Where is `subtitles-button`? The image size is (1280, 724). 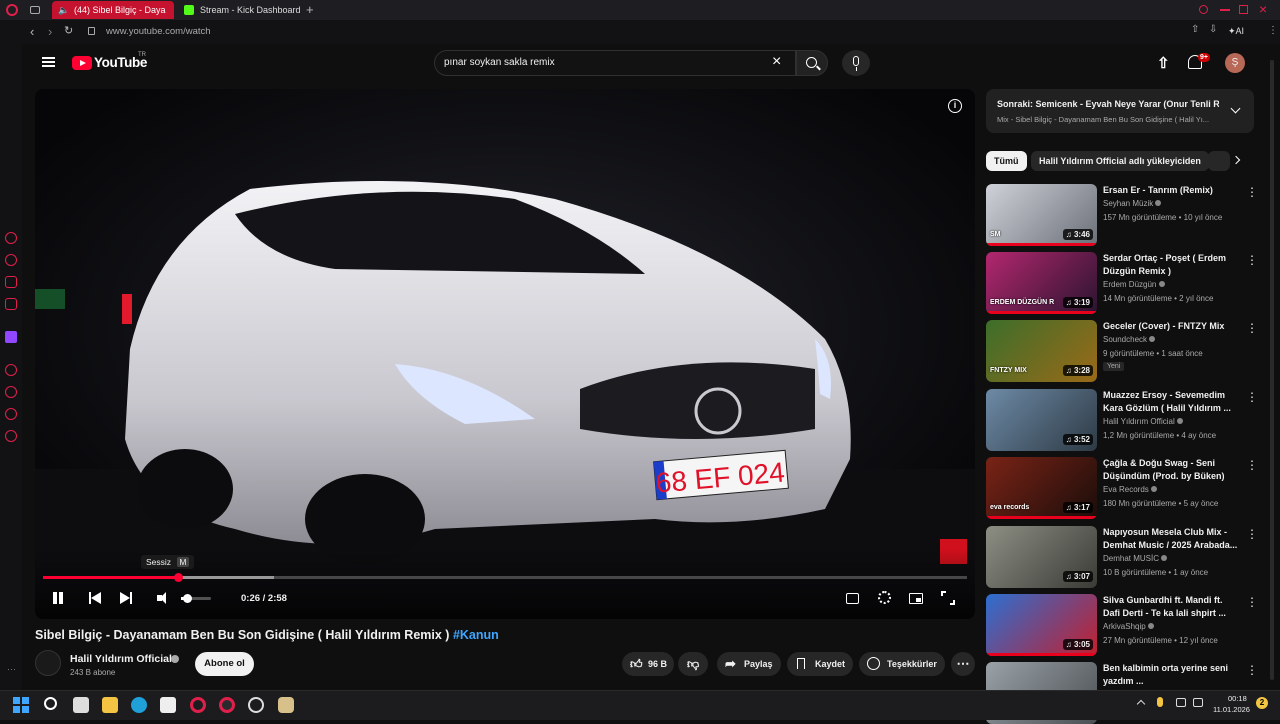 subtitles-button is located at coordinates (852, 598).